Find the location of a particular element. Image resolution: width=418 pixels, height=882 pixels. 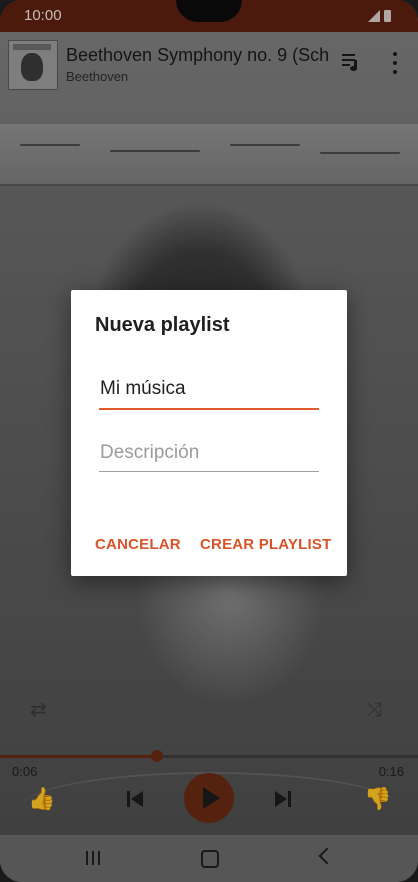

playlist-name-input is located at coordinates (209, 390).